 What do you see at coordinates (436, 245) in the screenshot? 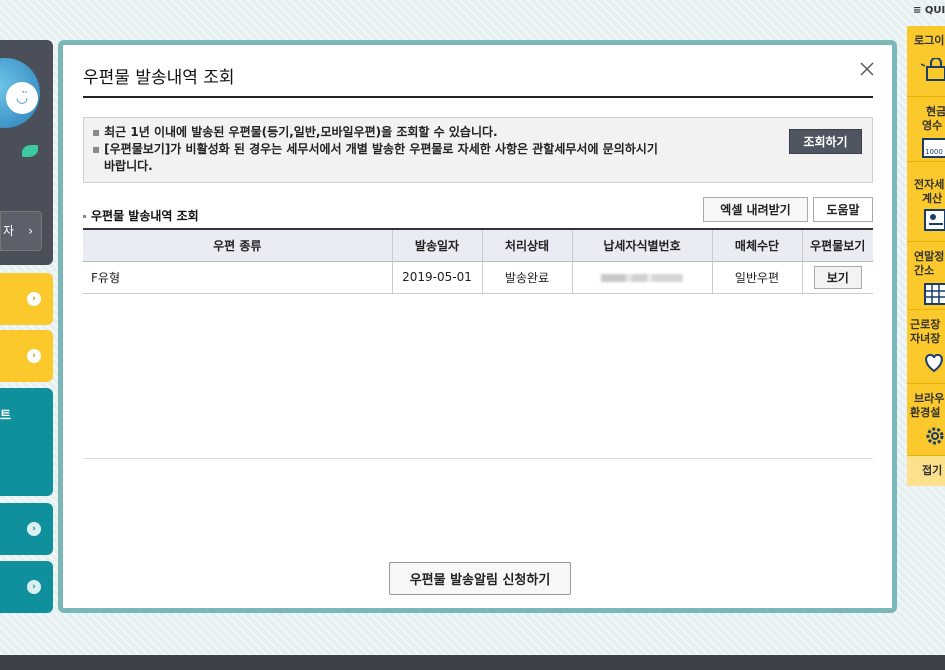
I see `col-header-send-date: 발송일자` at bounding box center [436, 245].